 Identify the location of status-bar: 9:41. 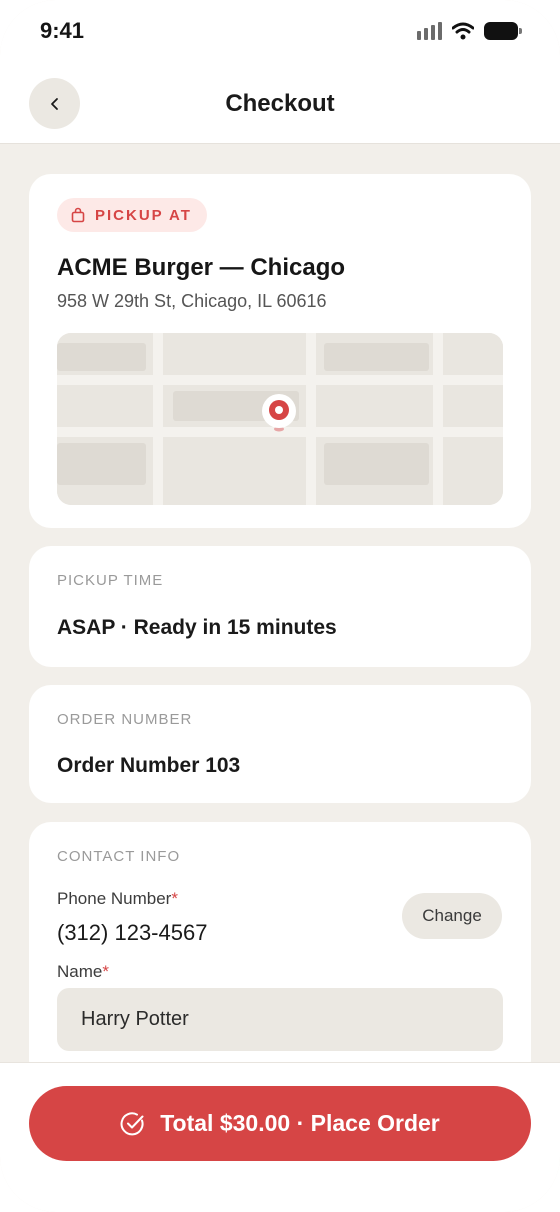
(280, 31).